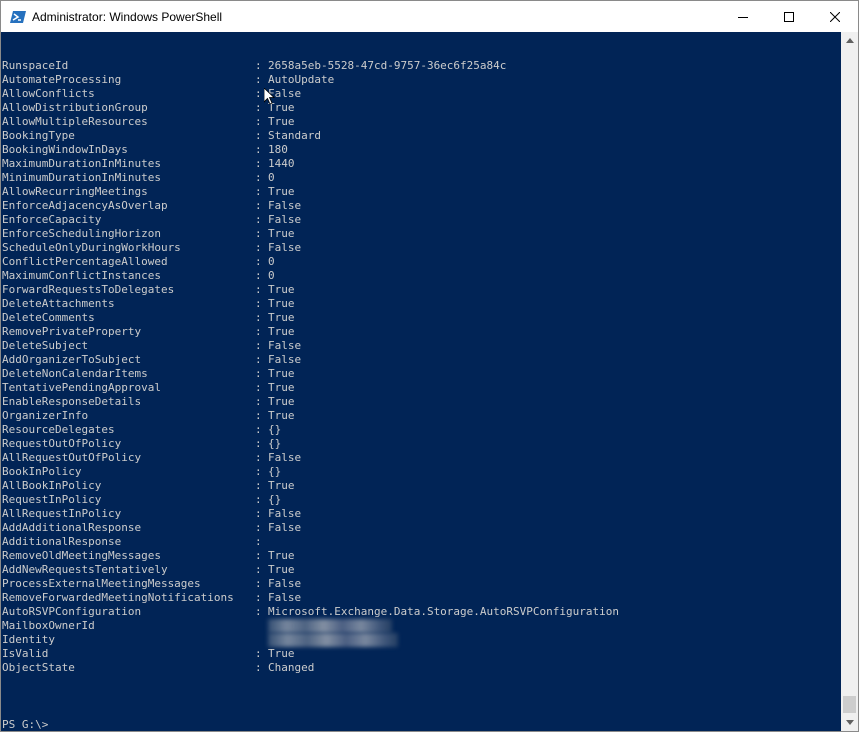  I want to click on property-name: RemovePrivateProperty, so click(72, 331).